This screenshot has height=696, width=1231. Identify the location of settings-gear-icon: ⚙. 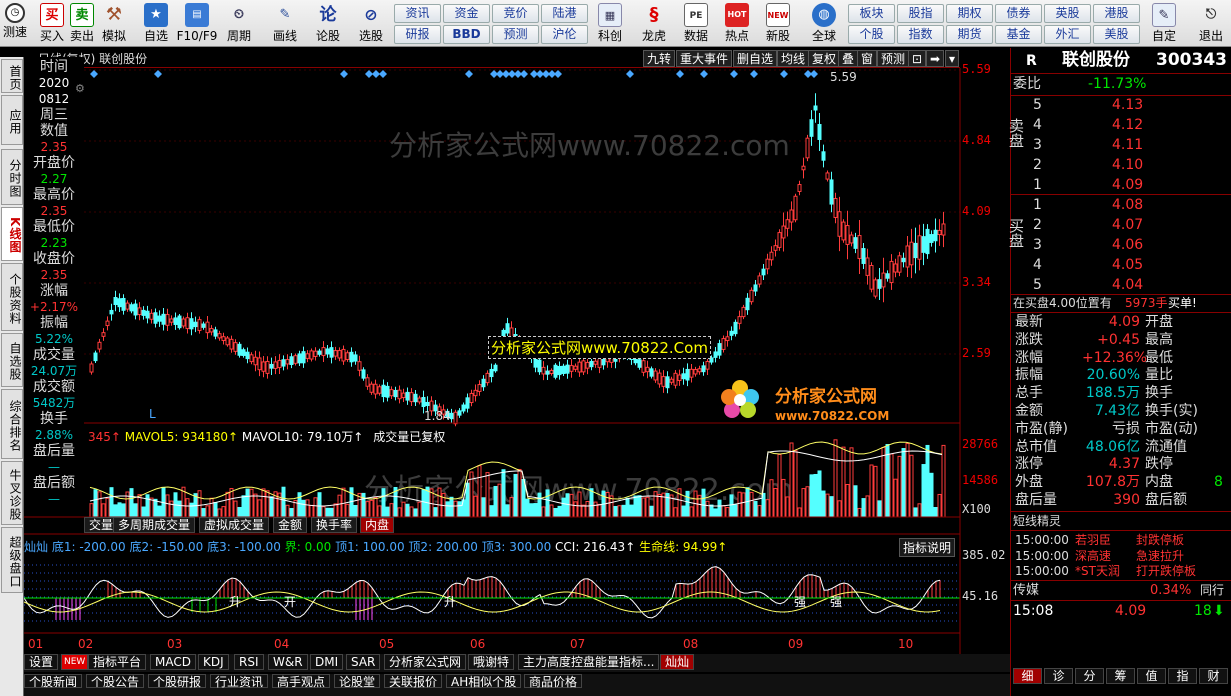
(80, 88).